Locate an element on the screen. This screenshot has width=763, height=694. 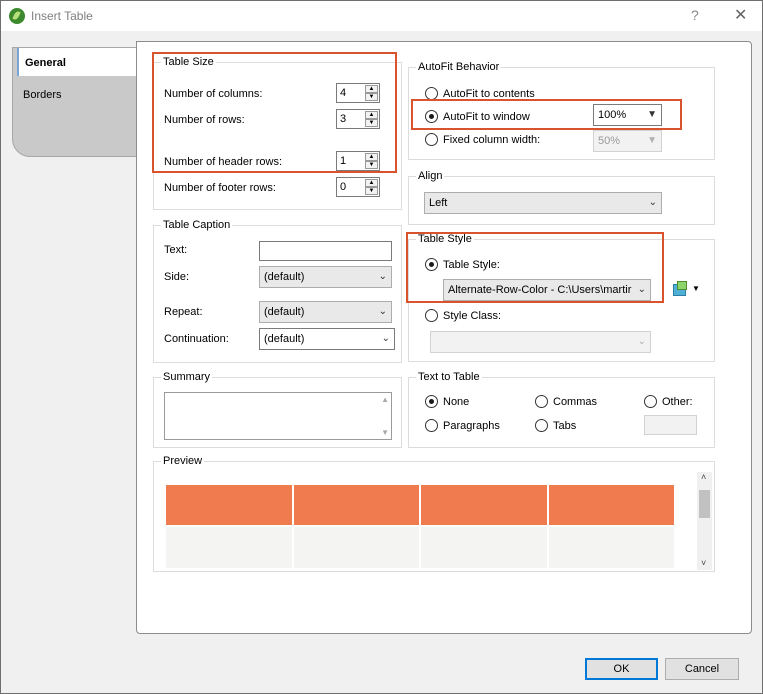
other-radio is located at coordinates (650, 401).